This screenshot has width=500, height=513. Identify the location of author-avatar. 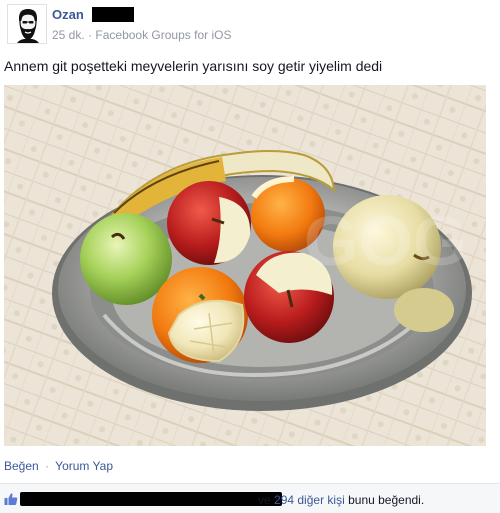
(27, 24).